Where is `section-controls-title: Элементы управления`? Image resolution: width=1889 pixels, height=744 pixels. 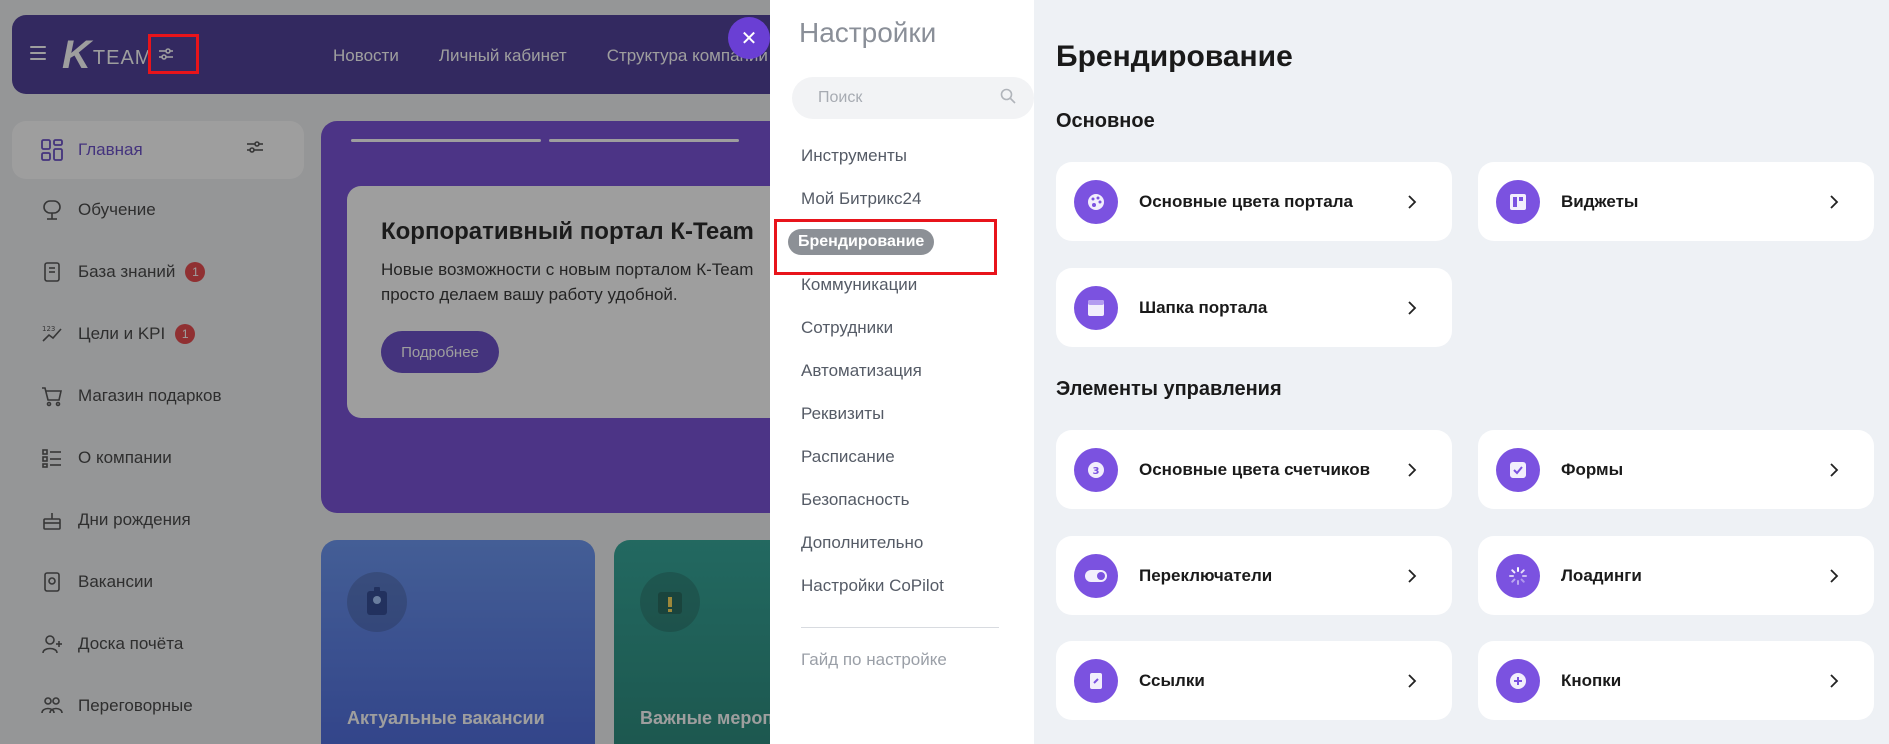
section-controls-title: Элементы управления is located at coordinates (1169, 389).